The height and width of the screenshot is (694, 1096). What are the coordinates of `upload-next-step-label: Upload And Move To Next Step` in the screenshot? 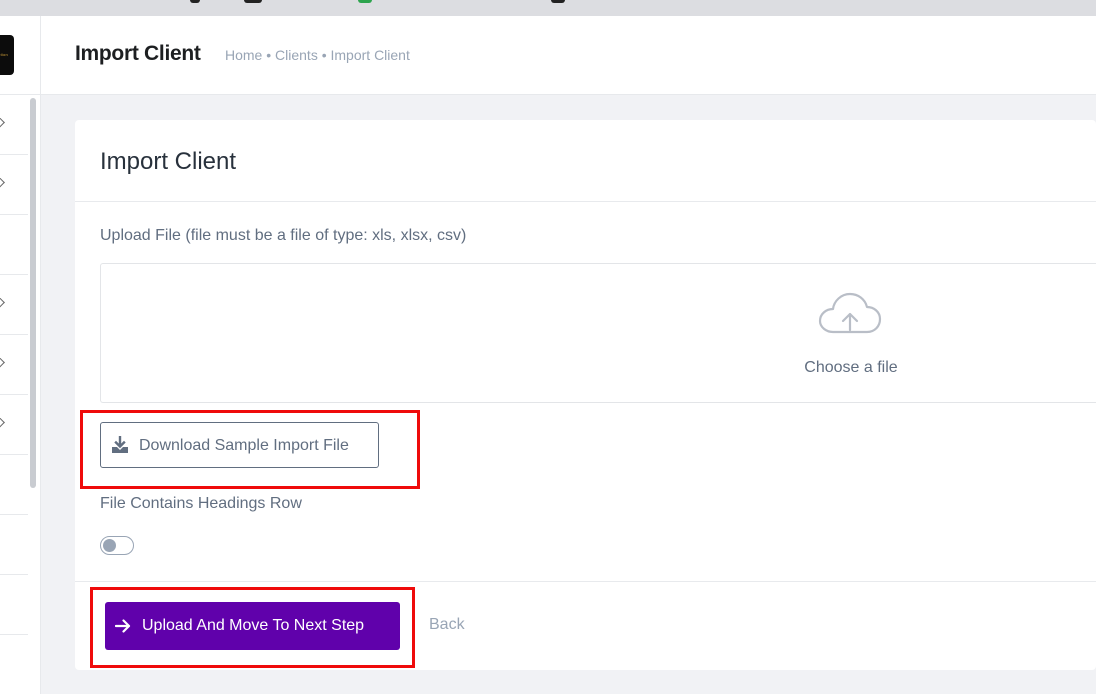 It's located at (253, 625).